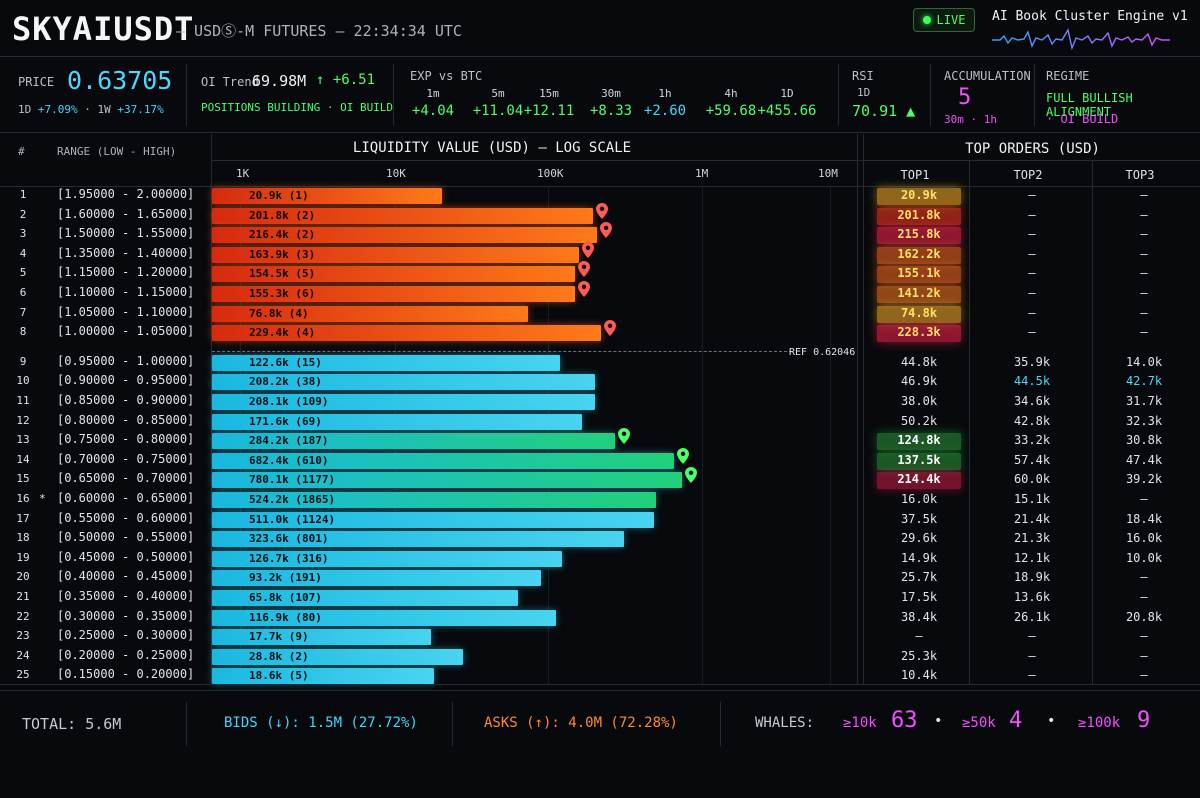  Describe the element at coordinates (186, 95) in the screenshot. I see `stats-divider` at that location.